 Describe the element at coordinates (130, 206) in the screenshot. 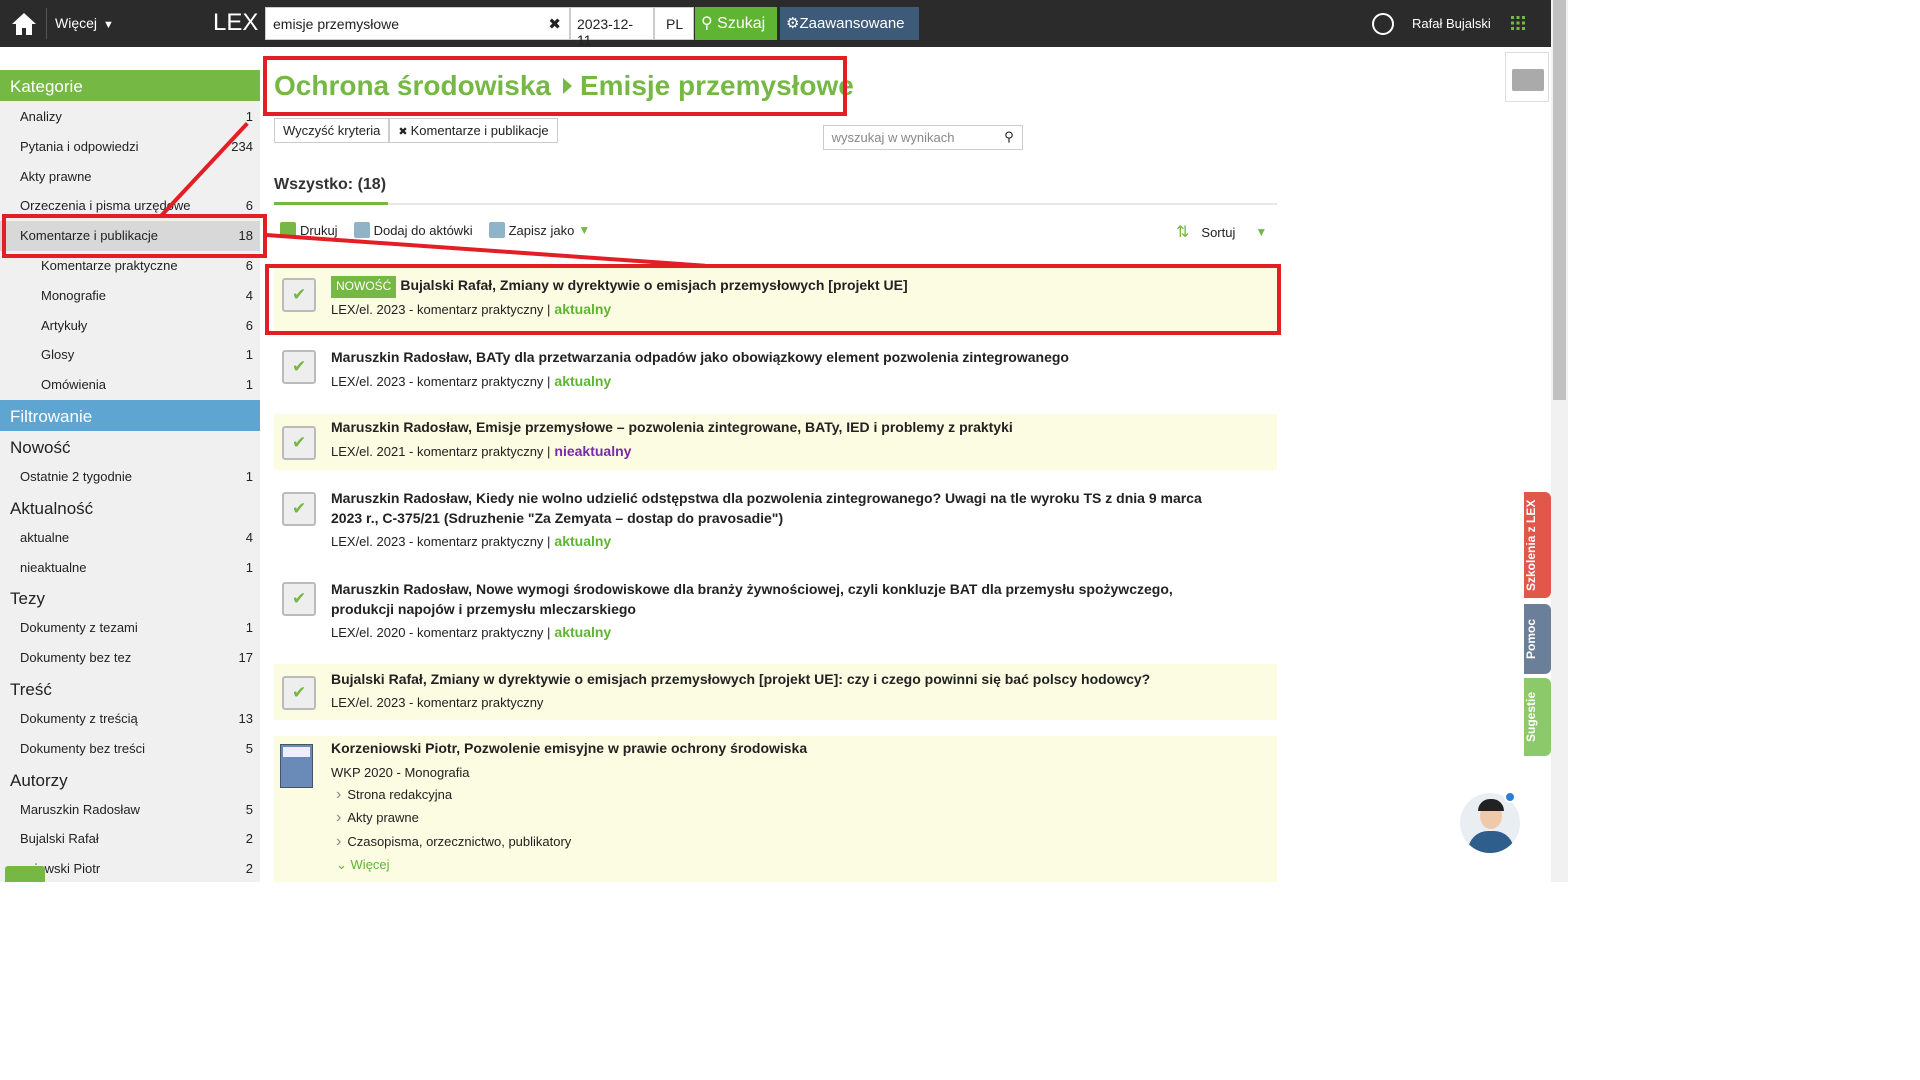

I see `sidebar-category-item: Orzeczenia i pisma urzędowe 6` at that location.